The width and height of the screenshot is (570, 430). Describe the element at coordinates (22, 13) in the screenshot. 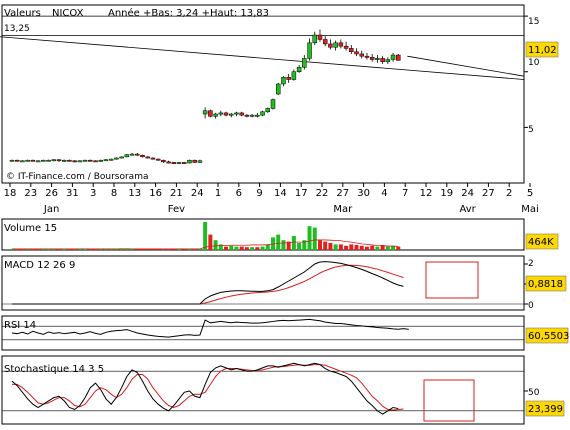

I see `valeurs-label: Valeurs` at that location.